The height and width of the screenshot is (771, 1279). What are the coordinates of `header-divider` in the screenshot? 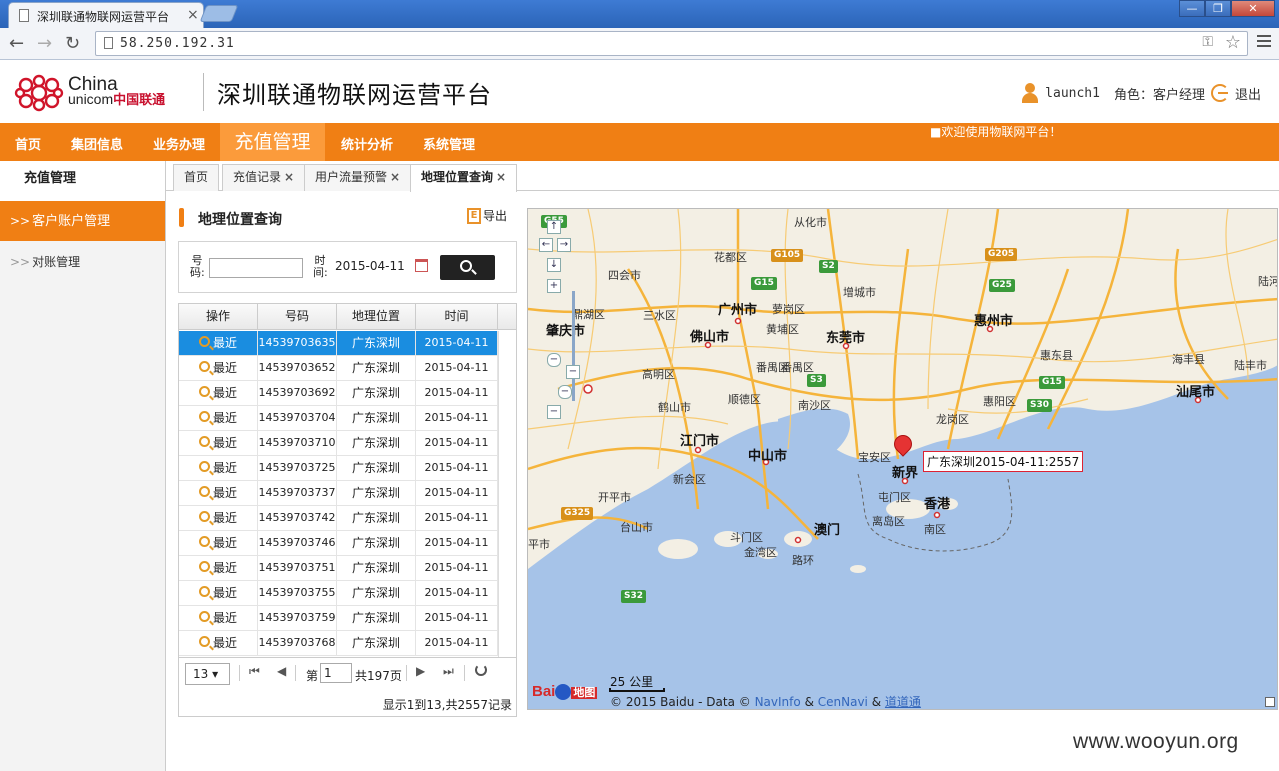 It's located at (203, 92).